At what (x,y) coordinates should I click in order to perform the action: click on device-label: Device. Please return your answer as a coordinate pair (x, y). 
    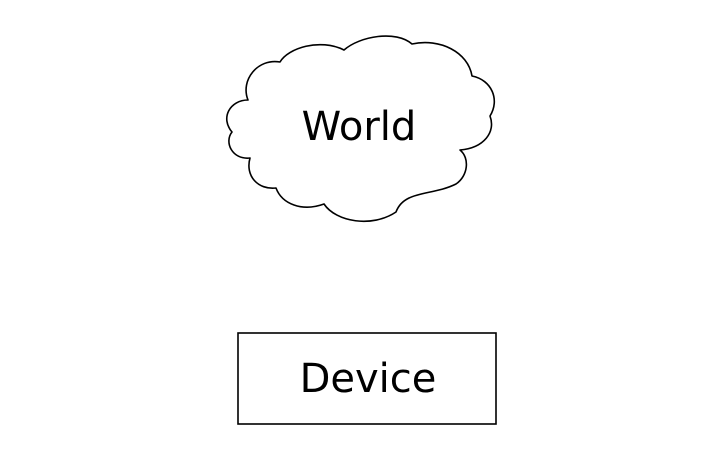
    Looking at the image, I should click on (368, 379).